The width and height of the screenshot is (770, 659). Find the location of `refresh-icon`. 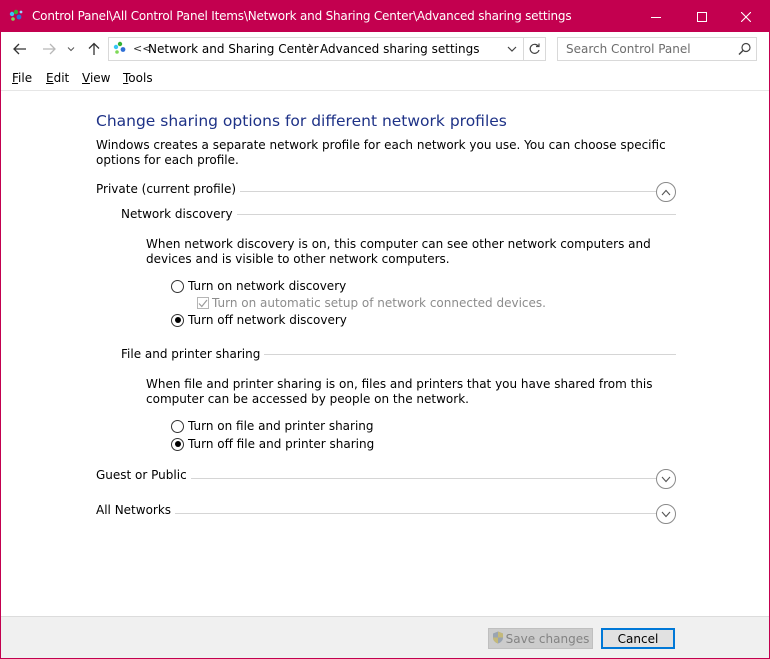

refresh-icon is located at coordinates (535, 49).